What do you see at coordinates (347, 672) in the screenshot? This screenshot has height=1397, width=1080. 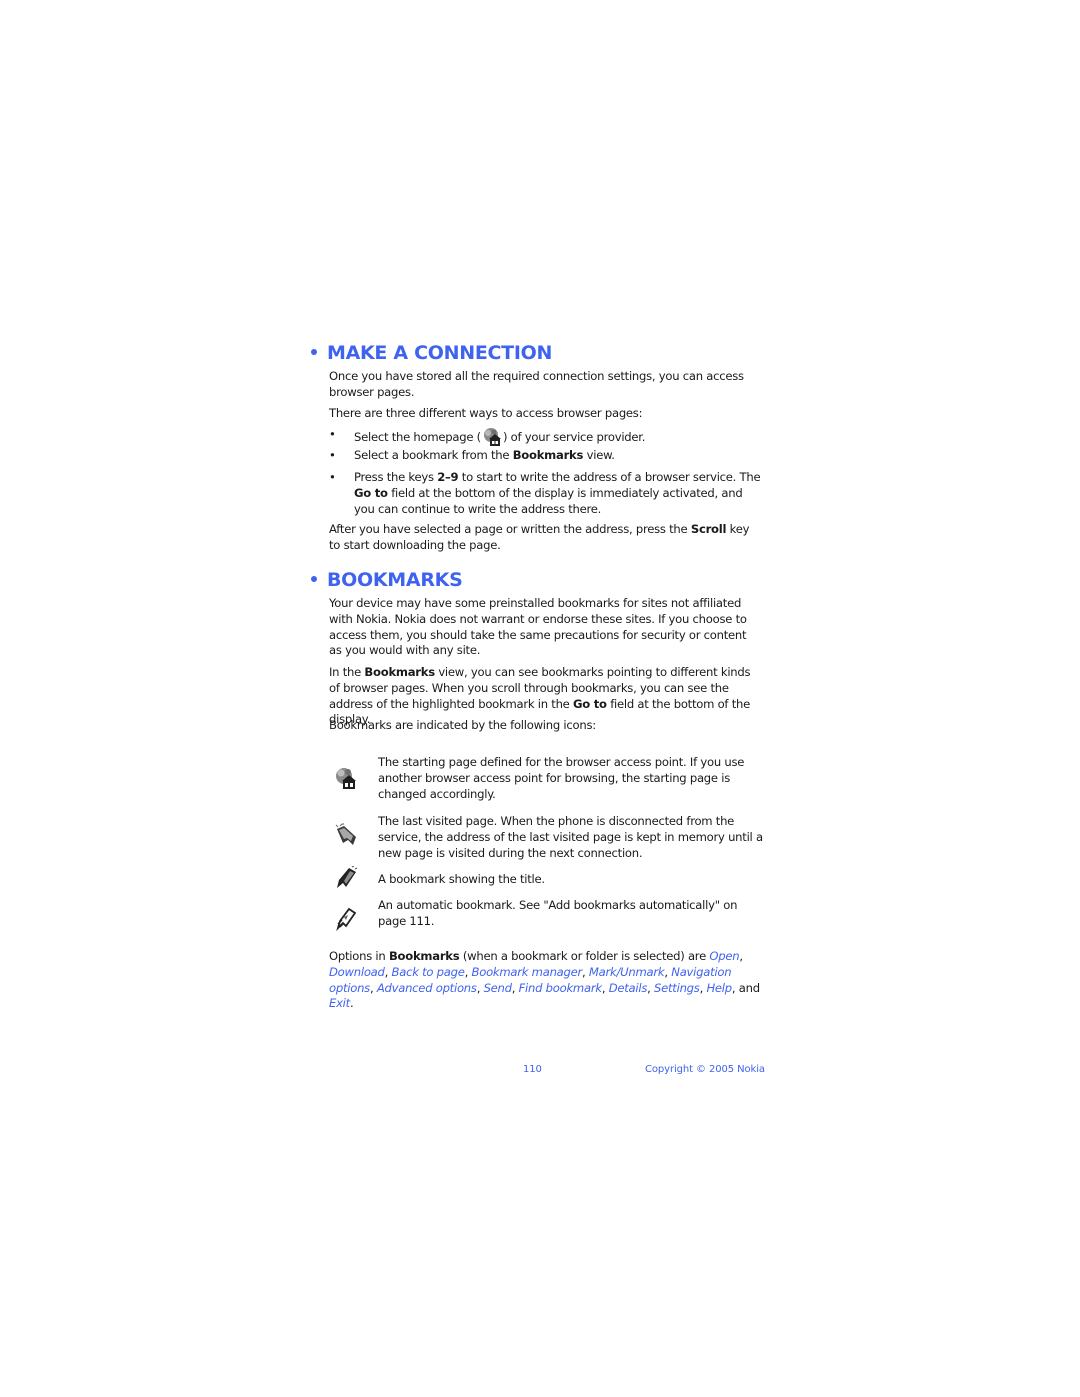 I see `view-para-part1: In the` at bounding box center [347, 672].